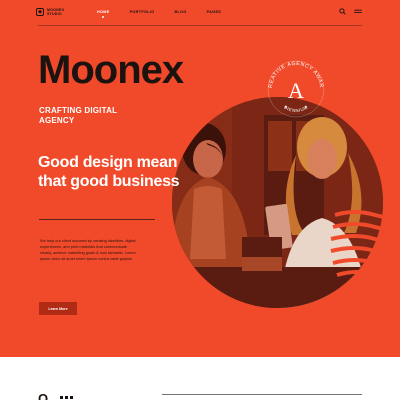 The image size is (400, 400). Describe the element at coordinates (40, 12) in the screenshot. I see `shield-icon: ◆` at that location.